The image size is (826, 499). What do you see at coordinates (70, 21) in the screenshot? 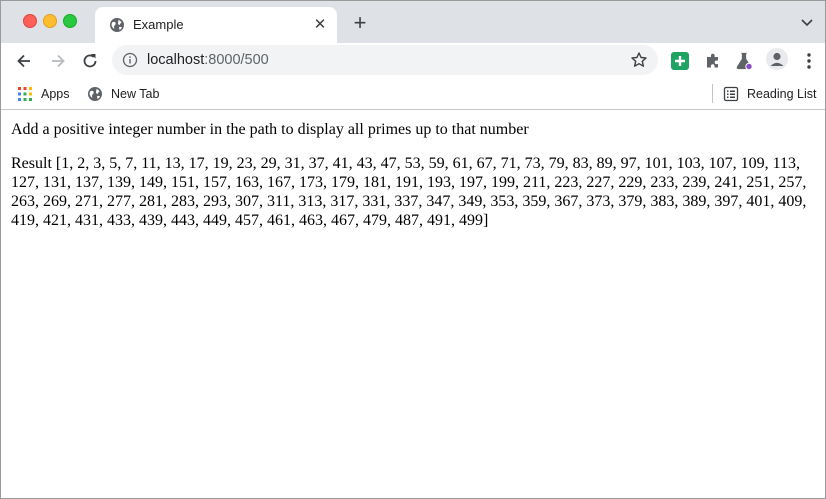
I see `window-maximize-button` at bounding box center [70, 21].